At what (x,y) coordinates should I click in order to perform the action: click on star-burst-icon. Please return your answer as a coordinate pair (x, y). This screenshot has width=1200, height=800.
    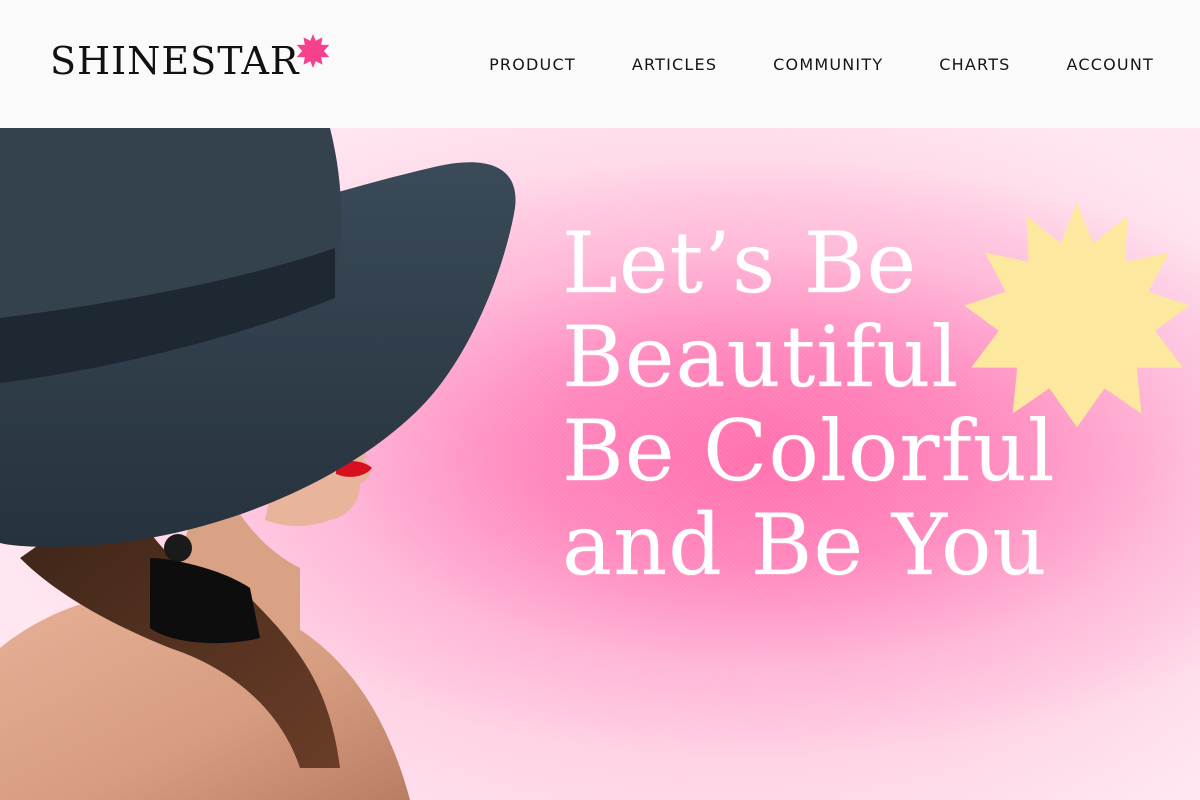
    Looking at the image, I should click on (312, 51).